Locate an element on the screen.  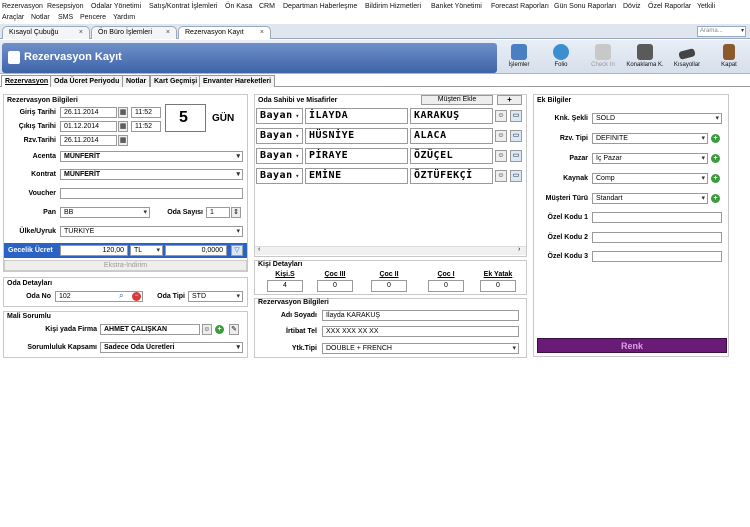
menu-crm: CRM is located at coordinates (267, 6).